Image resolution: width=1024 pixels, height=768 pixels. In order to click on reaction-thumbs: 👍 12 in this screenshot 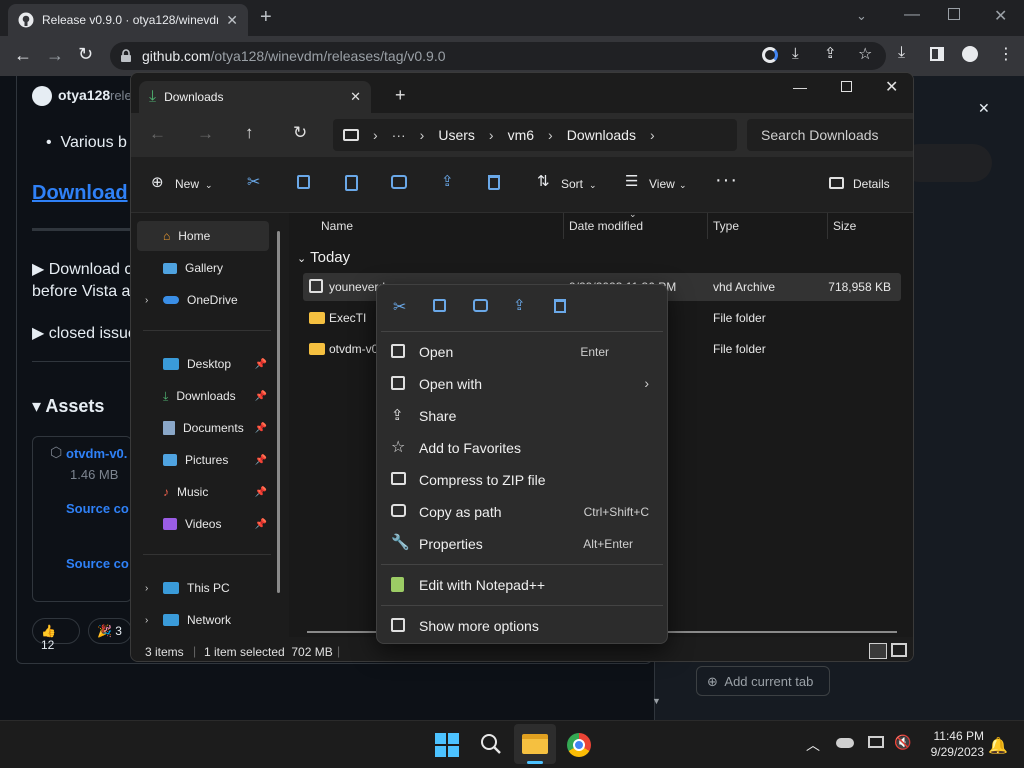, I will do `click(56, 635)`.